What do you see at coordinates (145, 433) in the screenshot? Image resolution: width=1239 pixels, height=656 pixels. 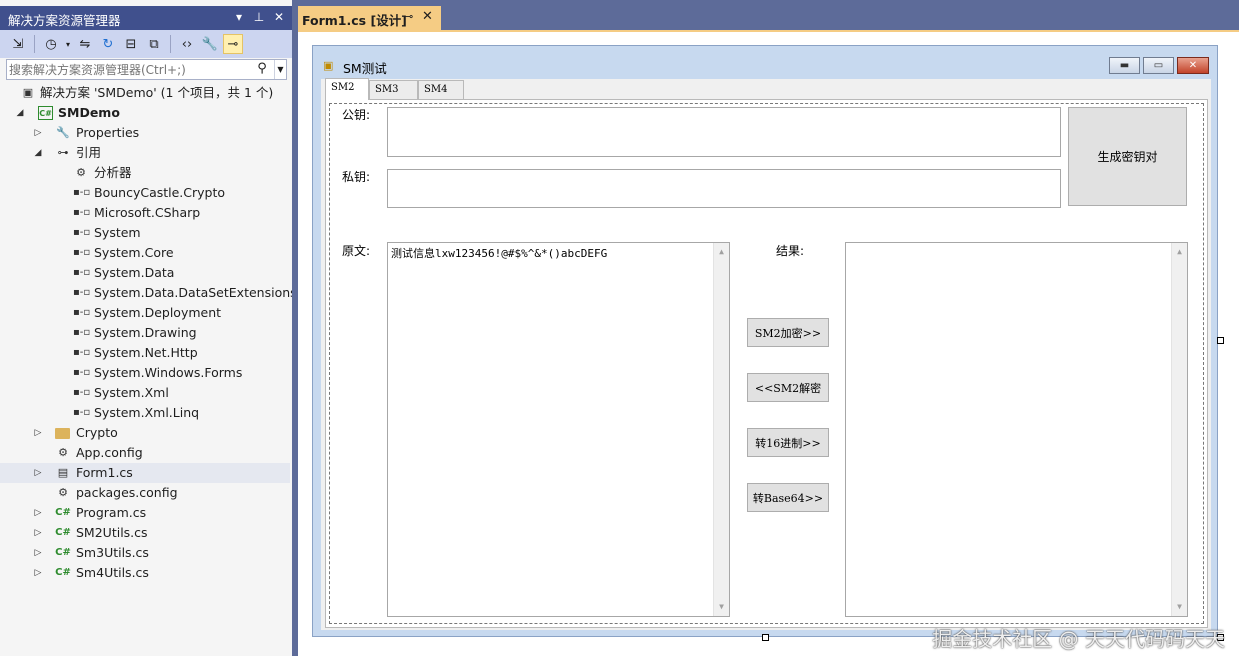 I see `tree-item-crypto-folder: ▷ Crypto` at bounding box center [145, 433].